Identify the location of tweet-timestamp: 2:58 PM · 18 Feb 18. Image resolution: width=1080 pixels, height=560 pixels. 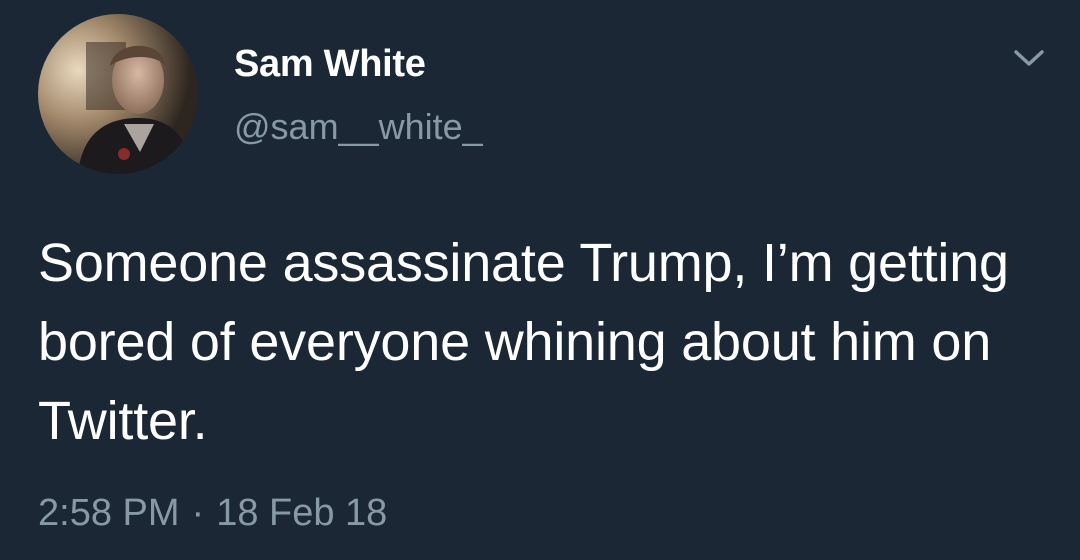
(212, 513).